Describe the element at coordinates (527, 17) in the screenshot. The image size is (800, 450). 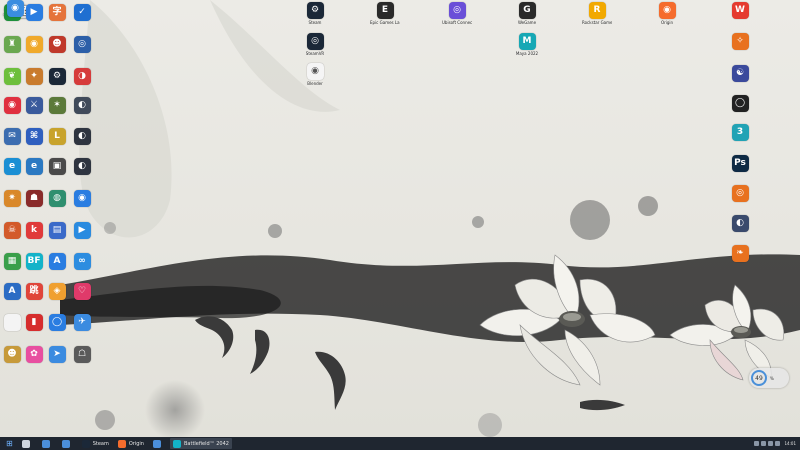
I see `desktop-icon: G WeGame` at that location.